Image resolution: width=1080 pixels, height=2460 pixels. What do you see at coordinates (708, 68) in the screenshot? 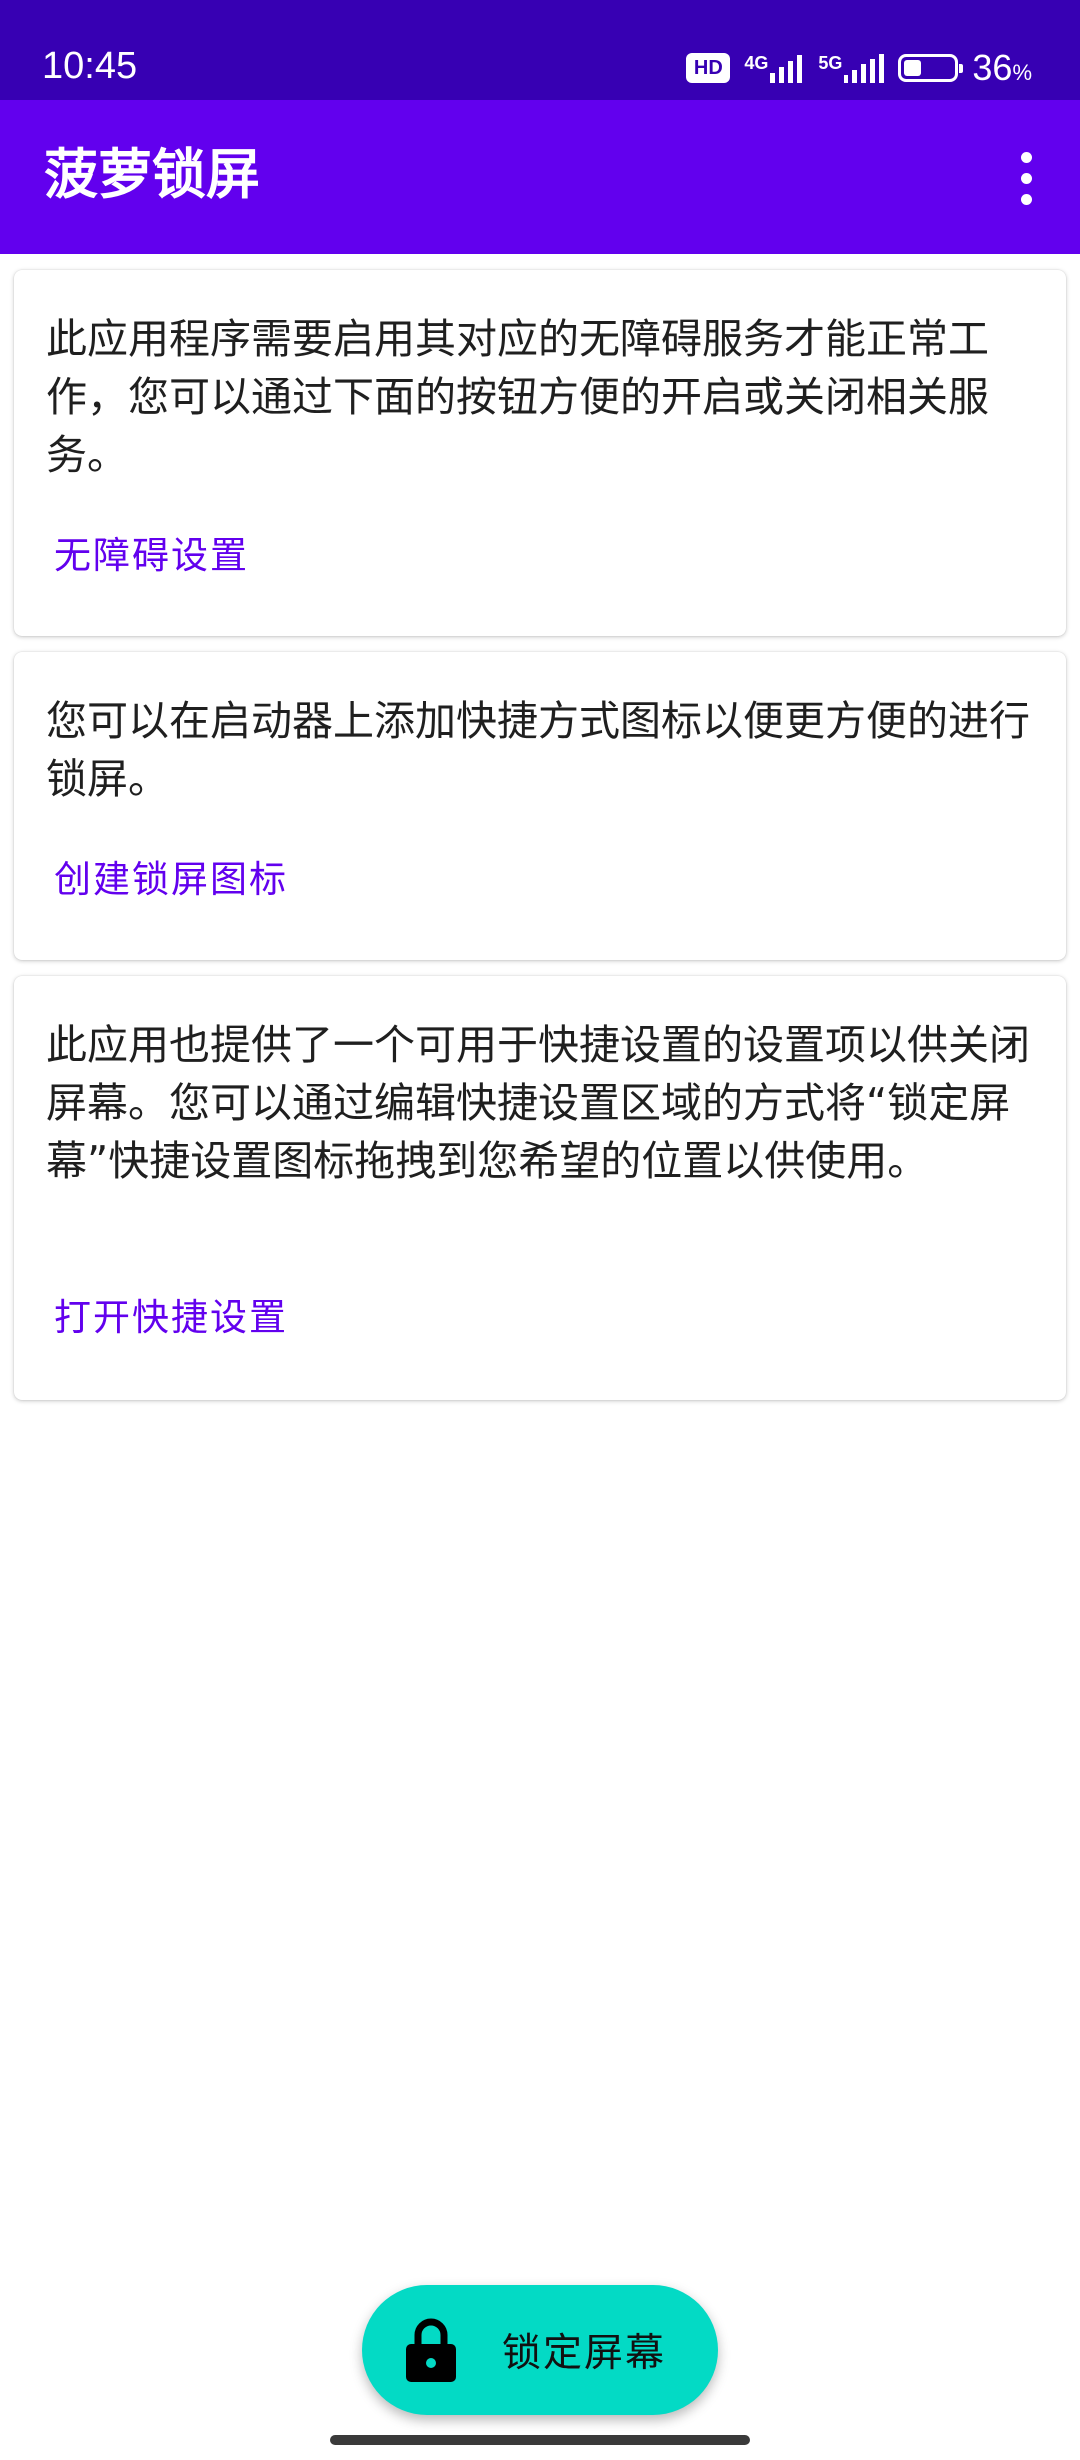
I see `hd-voice-icon: HD` at bounding box center [708, 68].